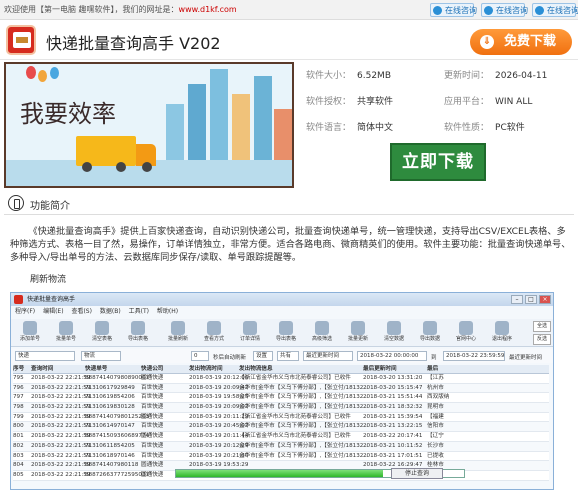 The width and height of the screenshot is (578, 490). I want to click on section-title: 功能简介, so click(50, 206).